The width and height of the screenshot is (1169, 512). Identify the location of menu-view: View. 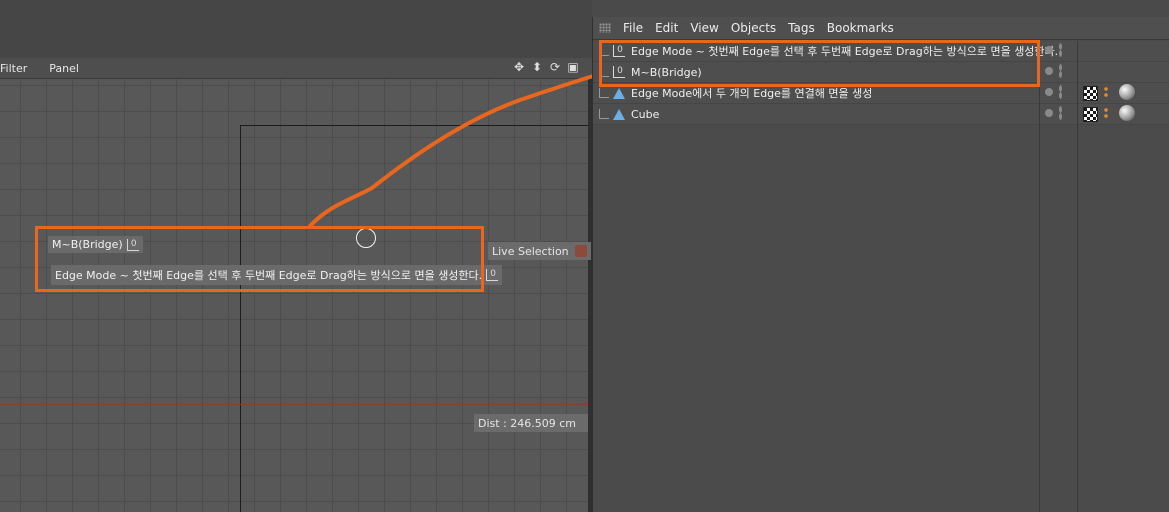
(706, 28).